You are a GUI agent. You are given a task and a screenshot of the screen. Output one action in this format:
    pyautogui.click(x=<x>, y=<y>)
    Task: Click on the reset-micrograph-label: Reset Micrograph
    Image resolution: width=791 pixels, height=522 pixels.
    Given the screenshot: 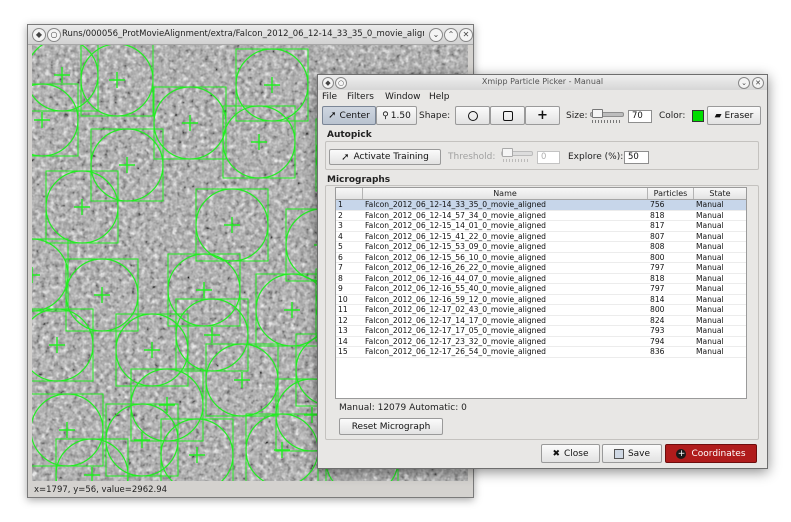 What is the action you would take?
    pyautogui.click(x=391, y=426)
    